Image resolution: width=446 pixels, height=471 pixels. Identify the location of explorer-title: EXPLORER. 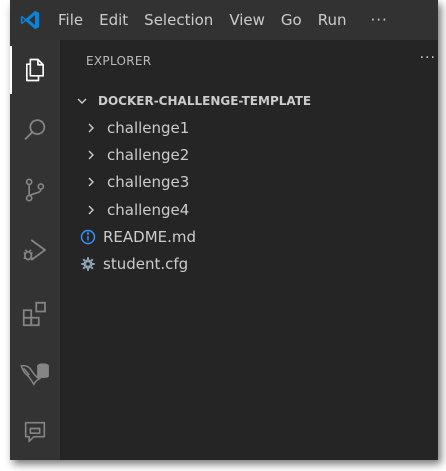
(119, 61).